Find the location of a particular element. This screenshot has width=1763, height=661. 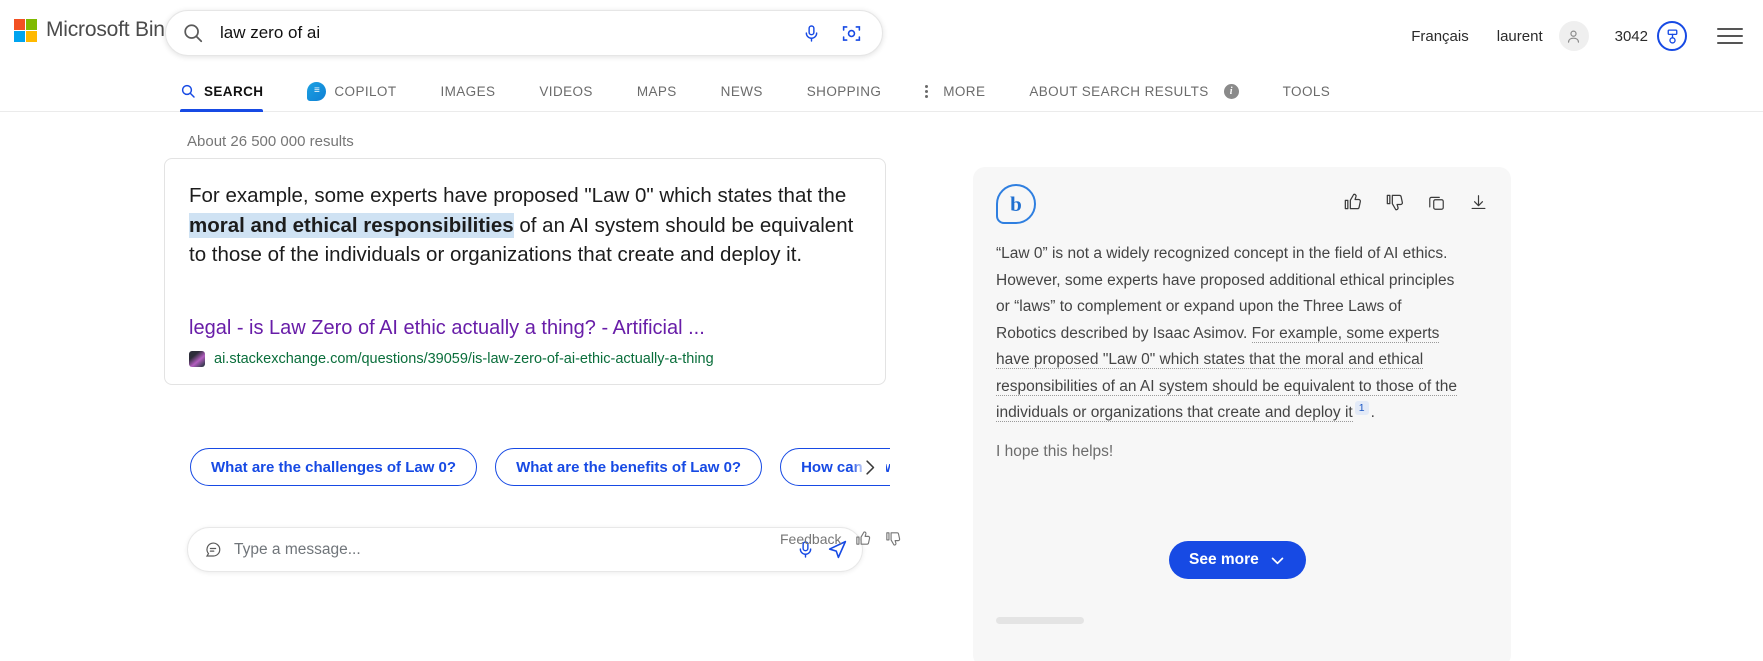

download-icon is located at coordinates (1478, 202).